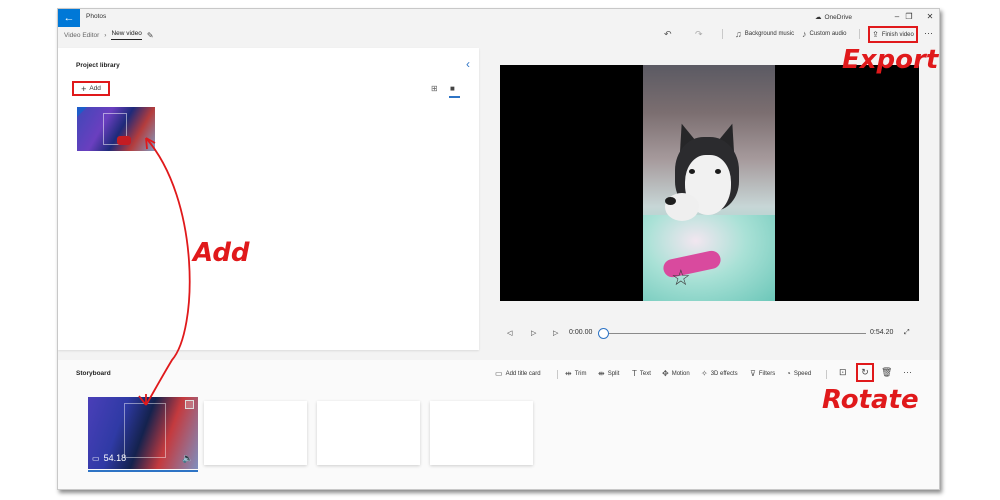  Describe the element at coordinates (468, 64) in the screenshot. I see `chevron-left-icon: ‹` at that location.